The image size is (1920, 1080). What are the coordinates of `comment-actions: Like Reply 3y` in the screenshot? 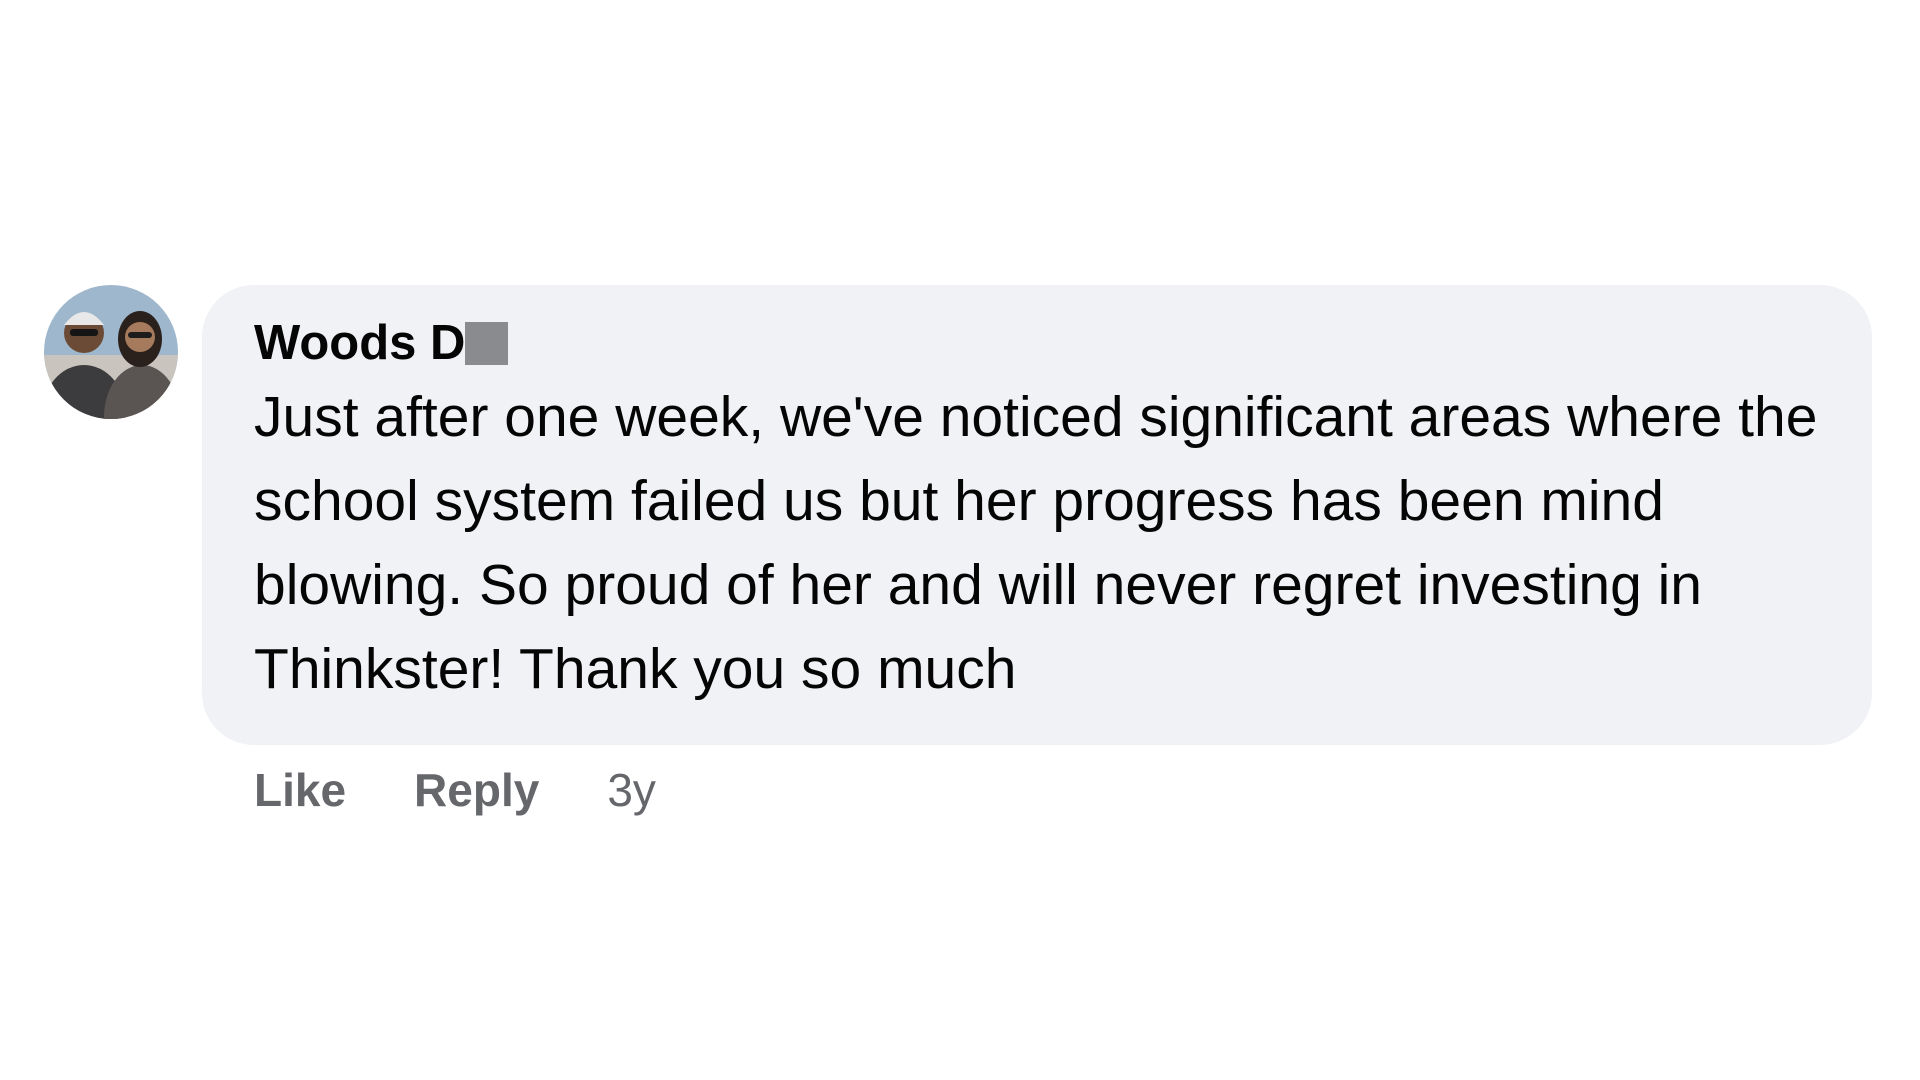 It's located at (455, 790).